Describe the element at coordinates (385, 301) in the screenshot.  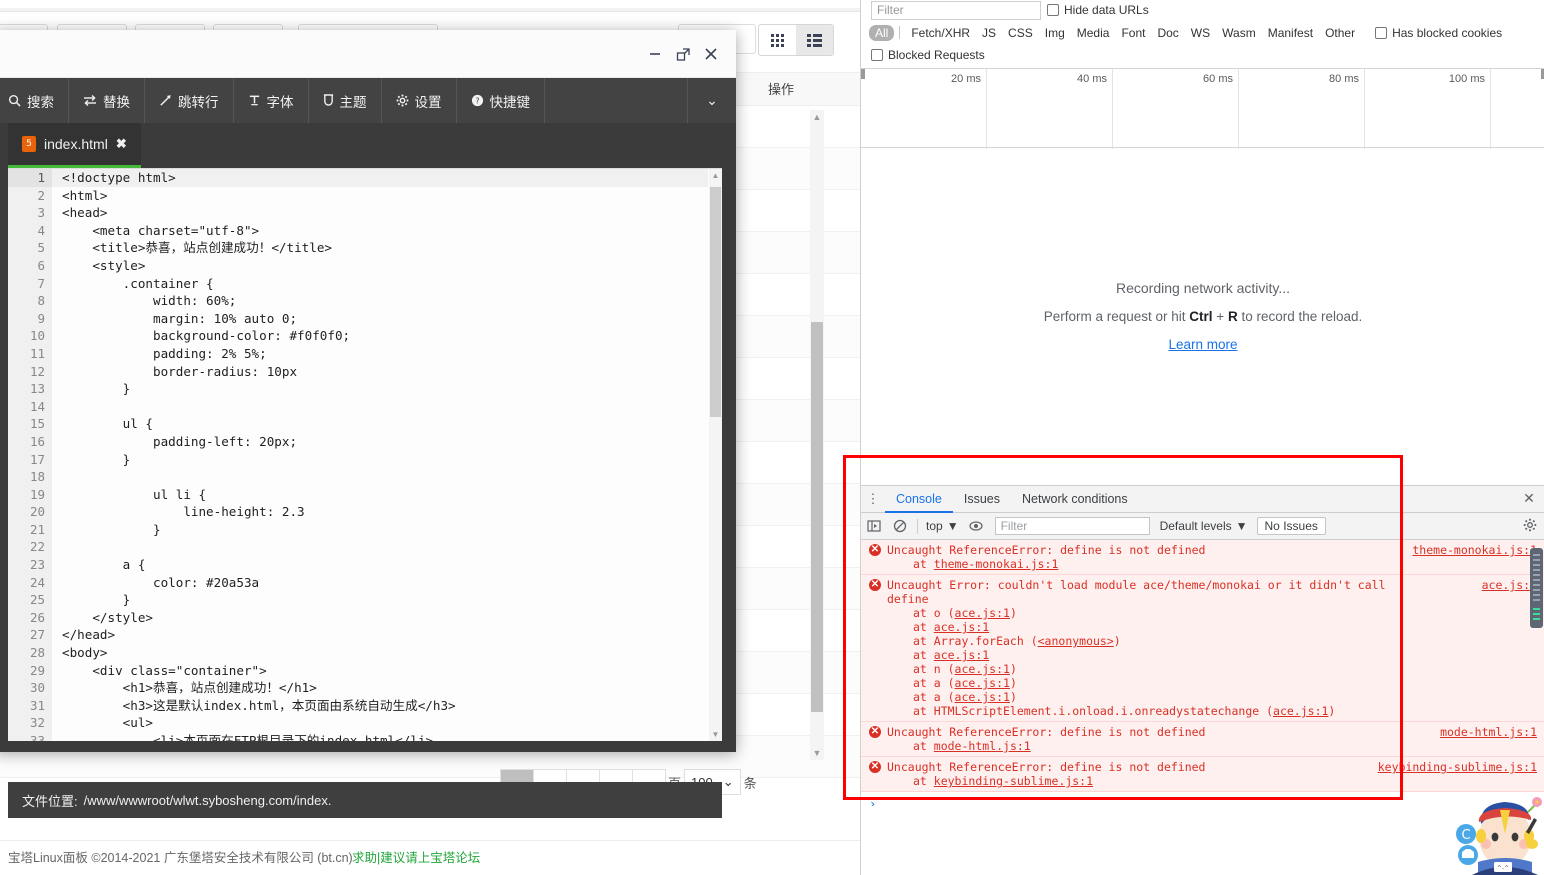
I see `code-line: width: 60%;` at that location.